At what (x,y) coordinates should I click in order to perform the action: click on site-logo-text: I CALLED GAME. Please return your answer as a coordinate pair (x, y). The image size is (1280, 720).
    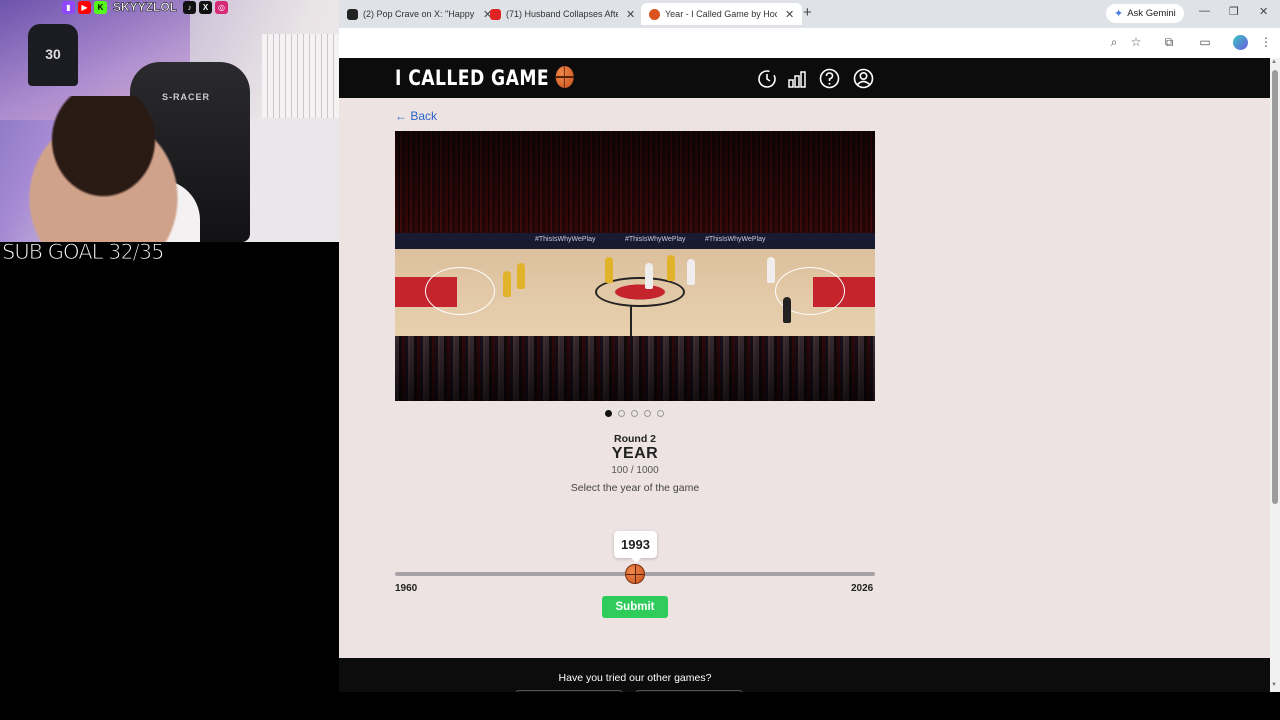
    Looking at the image, I should click on (472, 78).